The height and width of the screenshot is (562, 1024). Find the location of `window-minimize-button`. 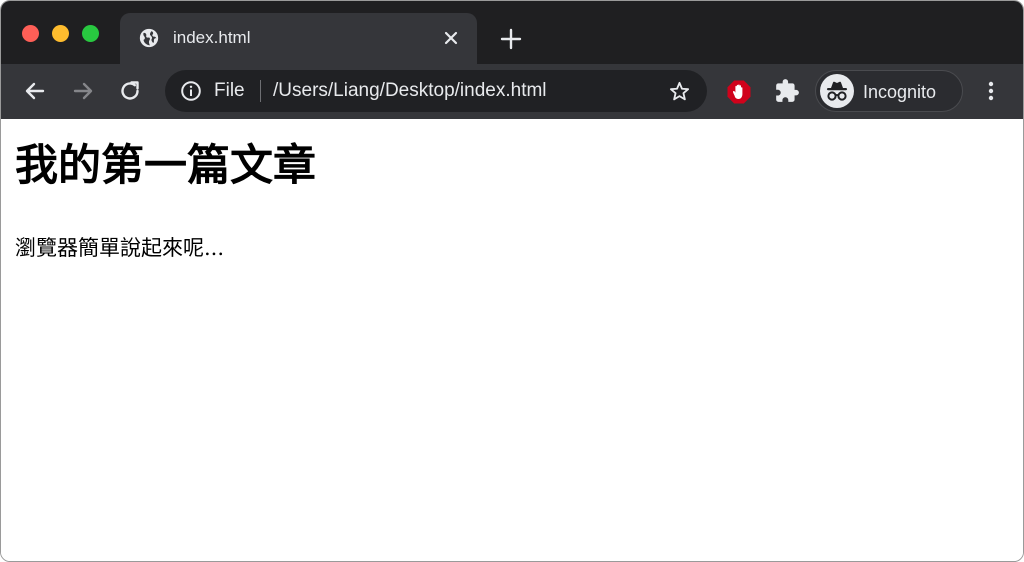

window-minimize-button is located at coordinates (60, 33).